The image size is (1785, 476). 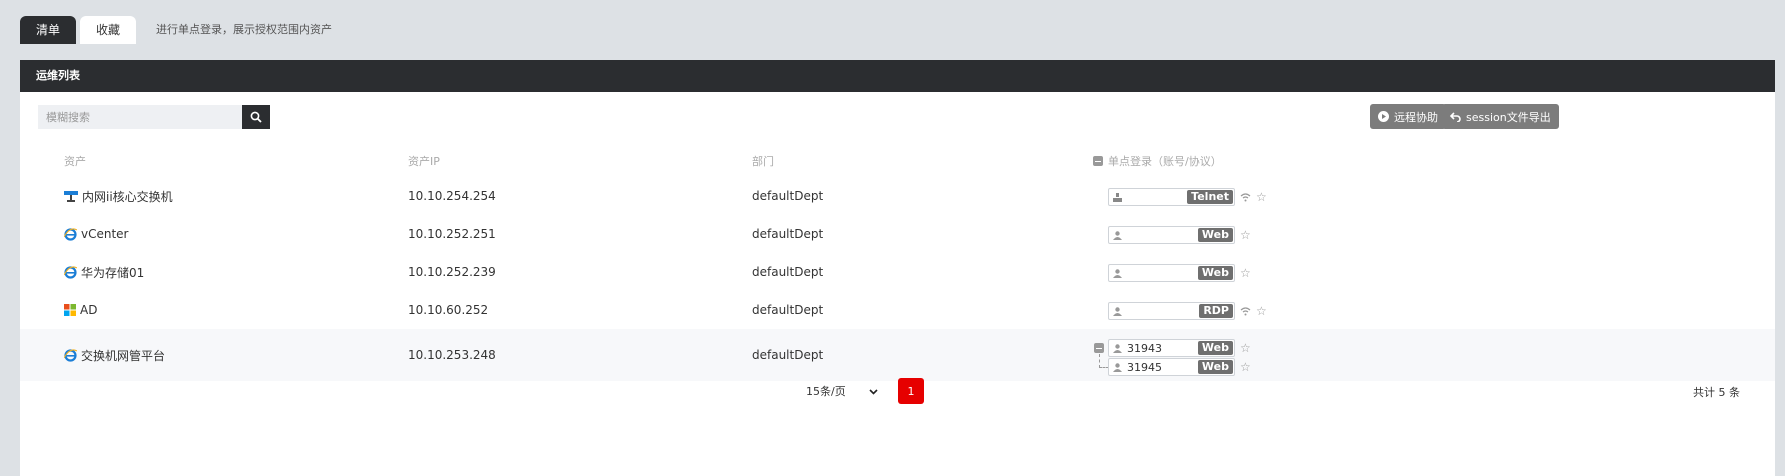 I want to click on panel-title: 运维列表, so click(x=897, y=76).